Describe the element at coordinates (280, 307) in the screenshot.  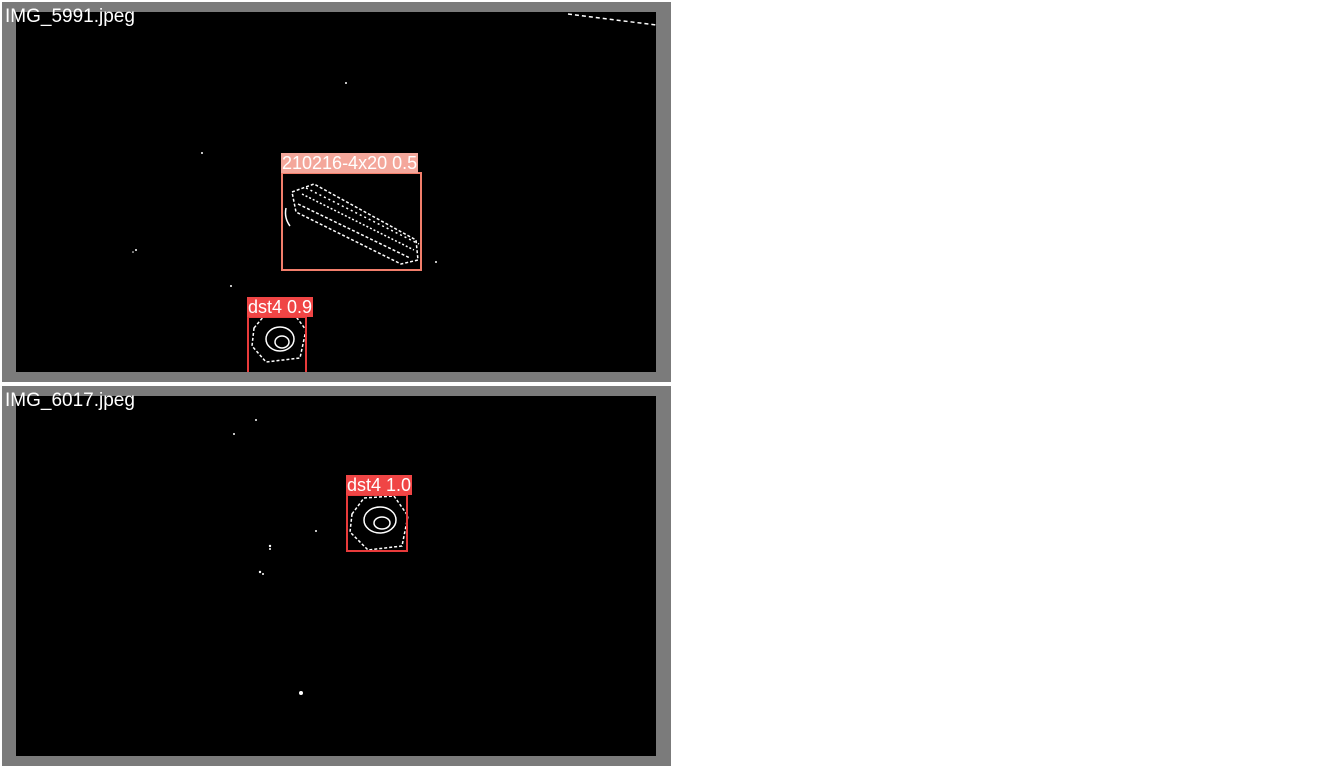
I see `detection-label-nut: dst4 0.9` at that location.